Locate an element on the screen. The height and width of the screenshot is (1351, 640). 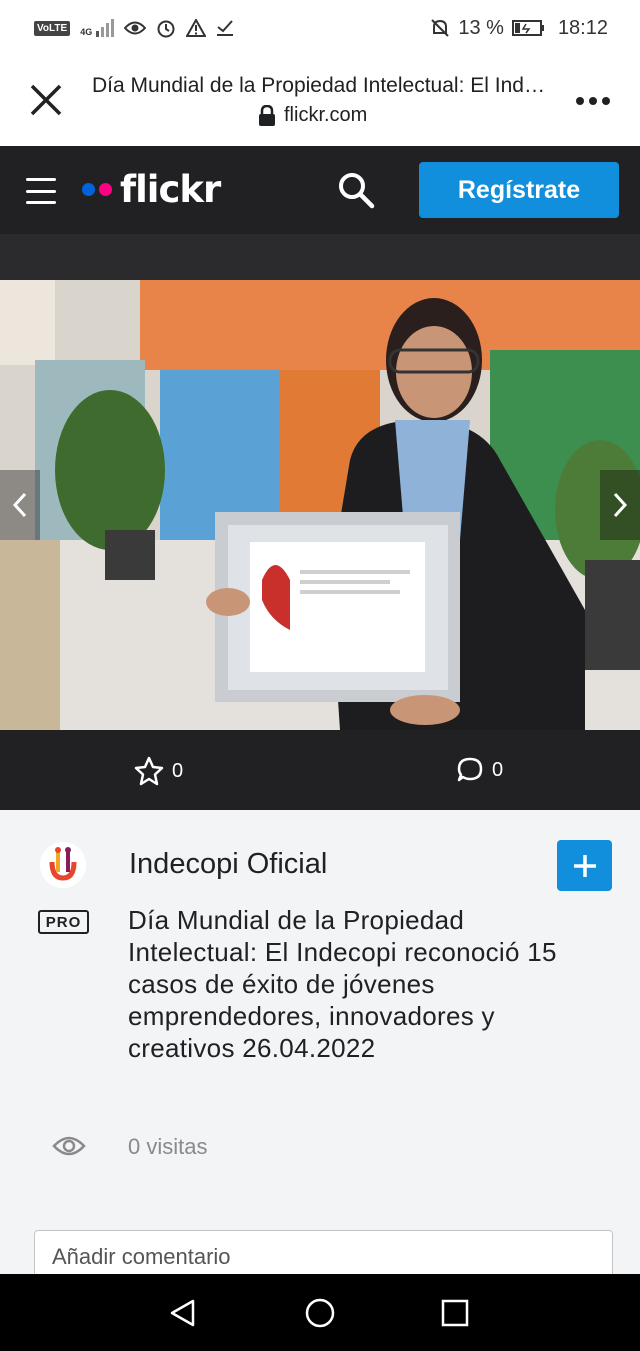
favorite-button: 0 is located at coordinates (158, 771).